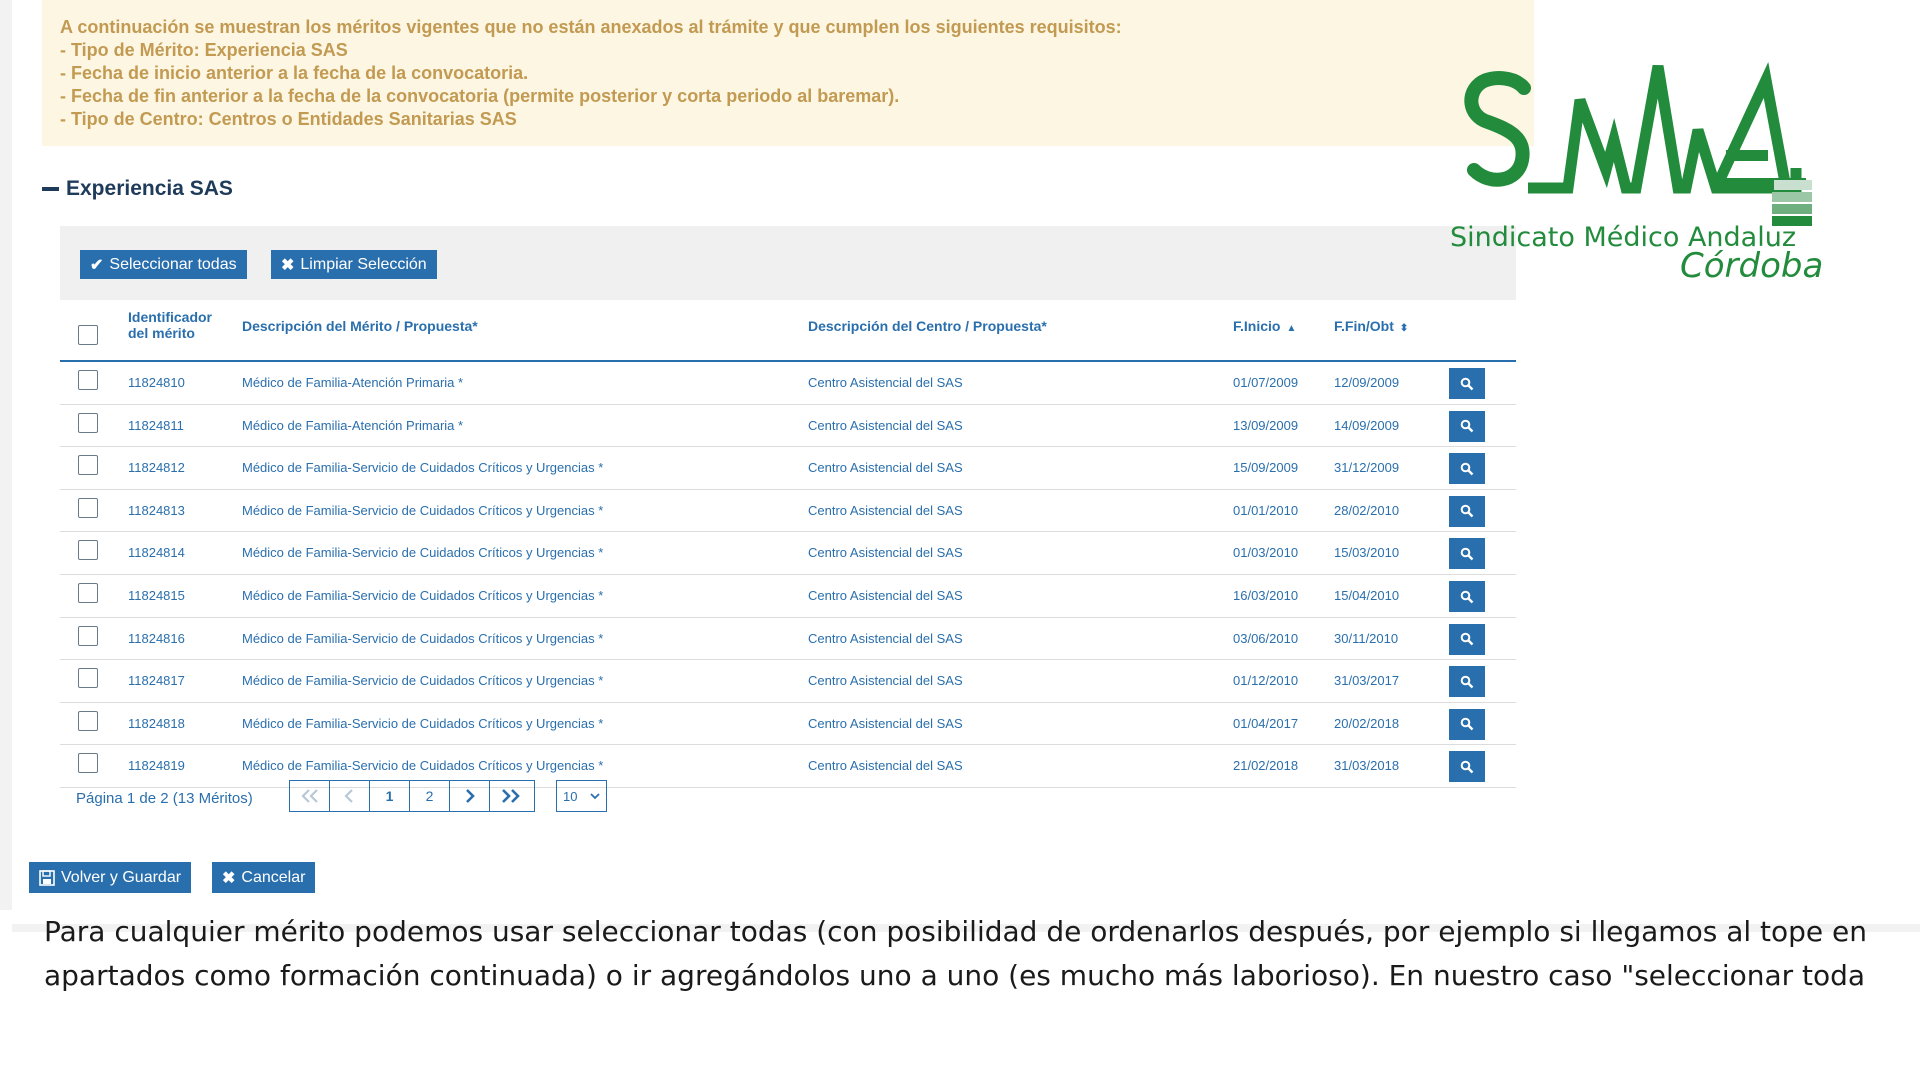 The height and width of the screenshot is (1080, 1920). What do you see at coordinates (1266, 510) in the screenshot?
I see `cell-start: 01/01/2010` at bounding box center [1266, 510].